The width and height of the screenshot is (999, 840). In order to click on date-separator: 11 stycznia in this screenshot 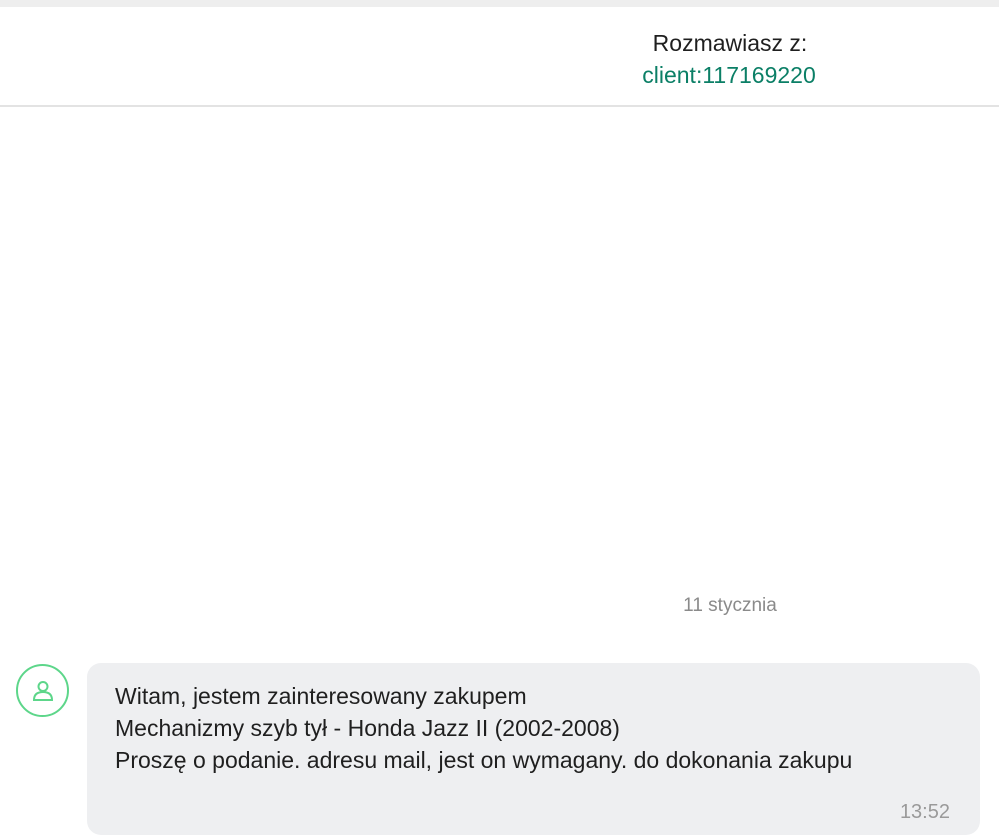, I will do `click(730, 605)`.